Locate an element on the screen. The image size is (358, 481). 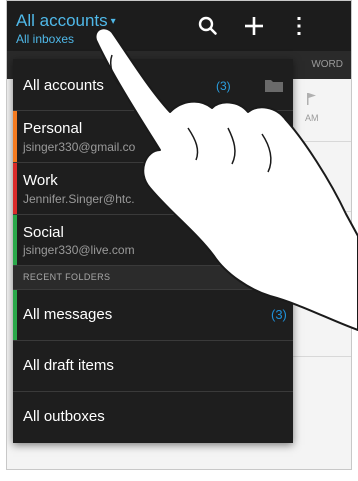
account-email: jsinger330@gmail.co is located at coordinates (79, 147).